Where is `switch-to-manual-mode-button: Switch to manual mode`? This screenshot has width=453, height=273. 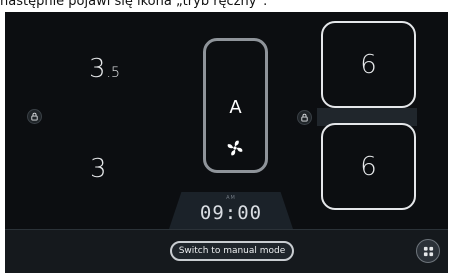
switch-to-manual-mode-button: Switch to manual mode is located at coordinates (232, 251).